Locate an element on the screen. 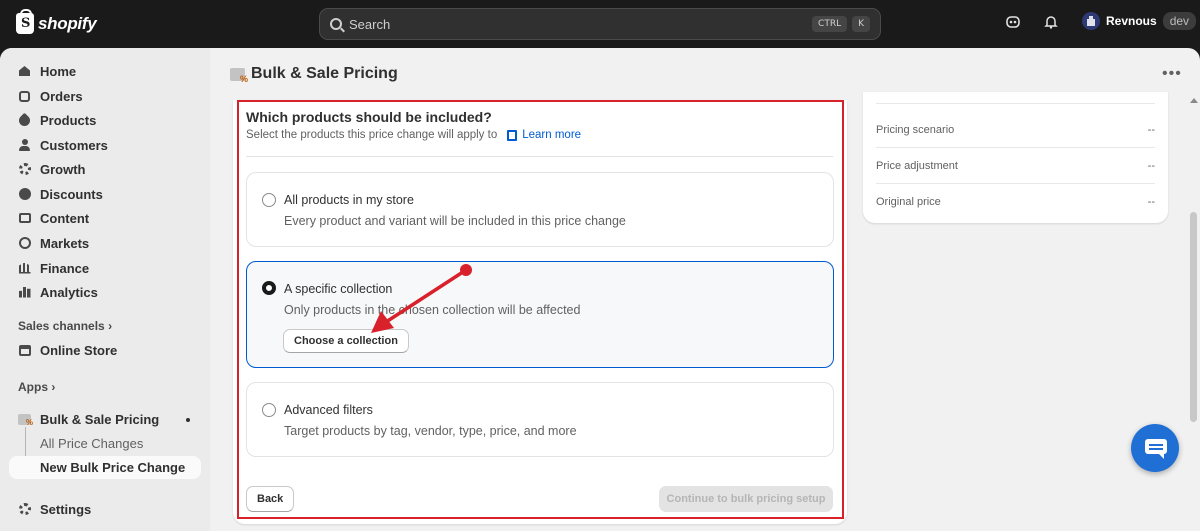  sidebar-item-finance: Finance is located at coordinates (105, 268).